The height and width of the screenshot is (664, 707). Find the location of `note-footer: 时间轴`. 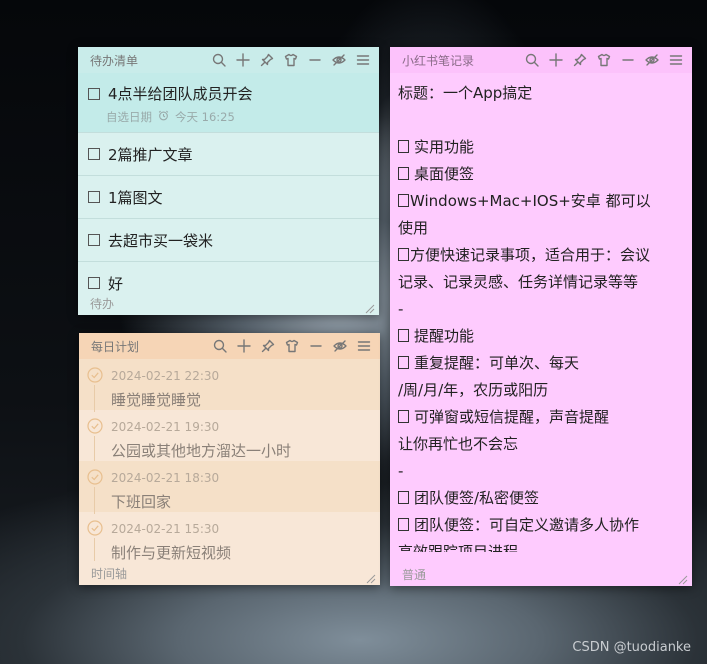

note-footer: 时间轴 is located at coordinates (229, 573).